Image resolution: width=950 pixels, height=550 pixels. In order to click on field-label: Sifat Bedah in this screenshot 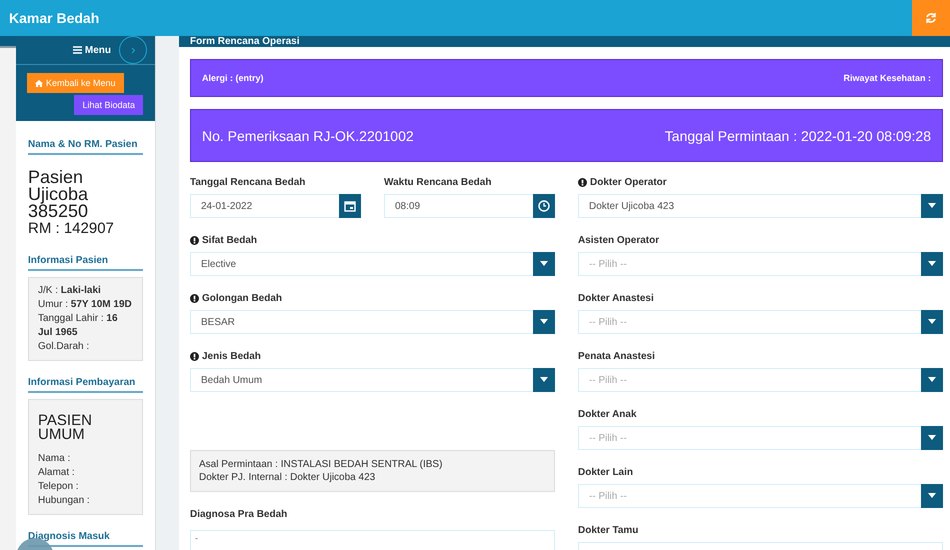, I will do `click(372, 240)`.